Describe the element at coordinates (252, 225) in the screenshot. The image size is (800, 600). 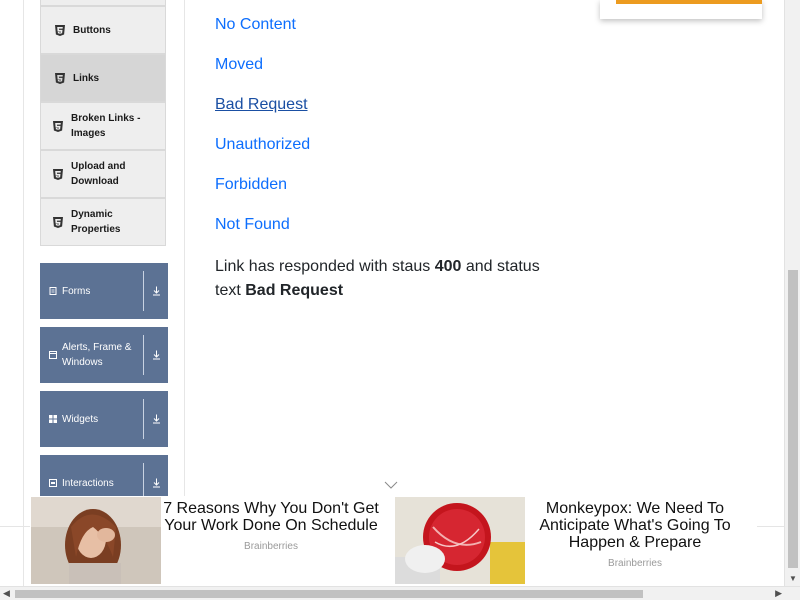
I see `link-not-found: Not Found` at that location.